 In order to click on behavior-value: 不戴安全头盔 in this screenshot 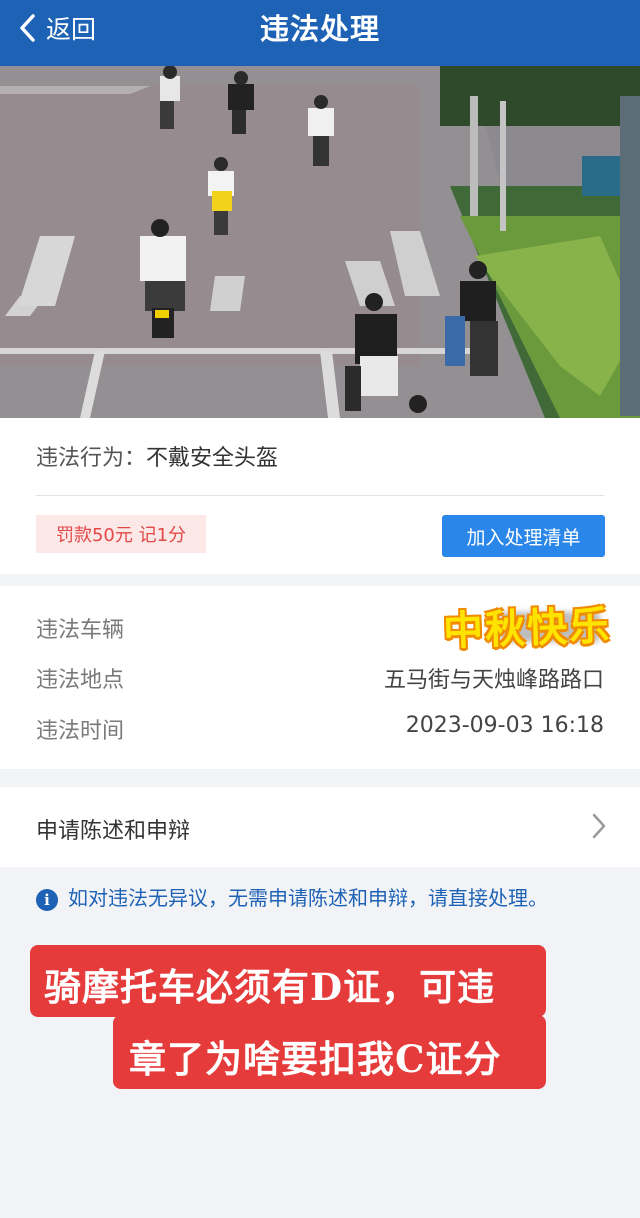, I will do `click(212, 458)`.